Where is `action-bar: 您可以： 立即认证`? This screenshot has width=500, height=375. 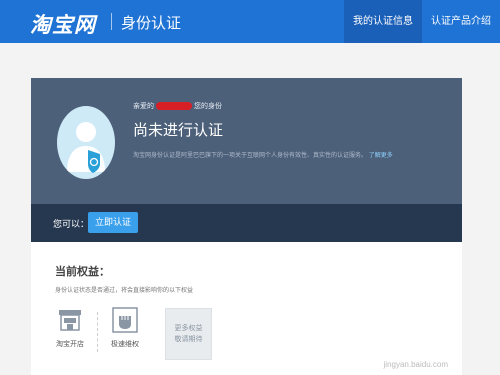
action-bar: 您可以： 立即认证 is located at coordinates (246, 223).